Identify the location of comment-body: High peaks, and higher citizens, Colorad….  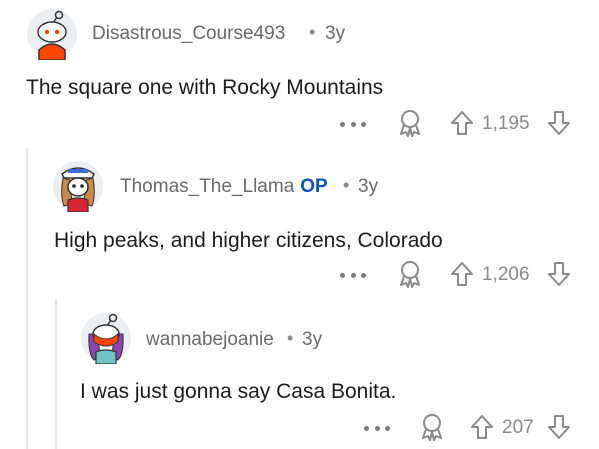
(248, 240).